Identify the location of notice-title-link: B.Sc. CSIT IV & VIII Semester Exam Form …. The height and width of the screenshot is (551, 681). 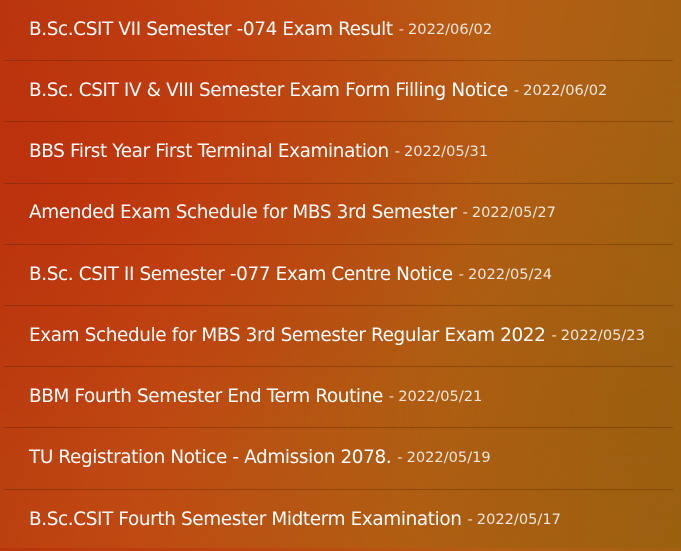
(268, 90).